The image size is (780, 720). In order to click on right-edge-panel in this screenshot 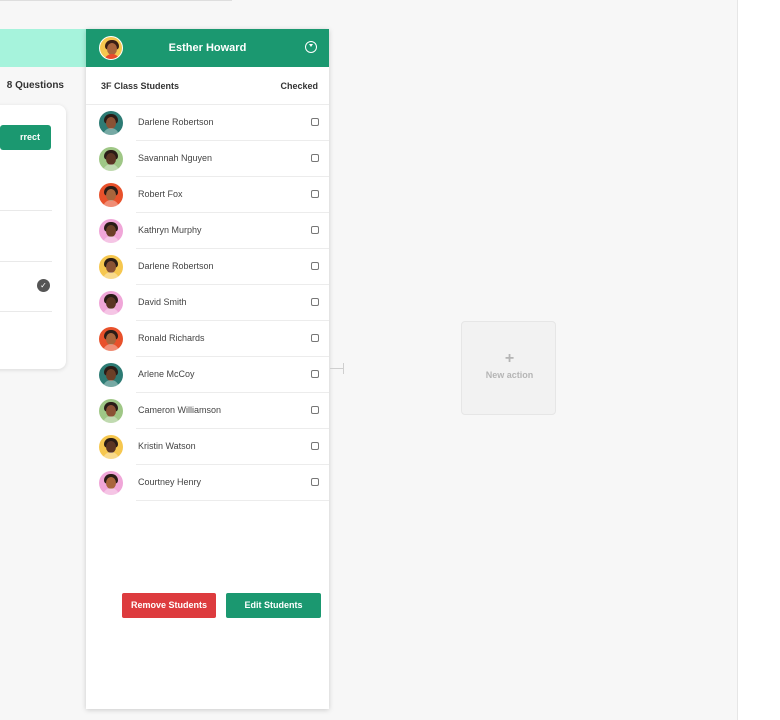, I will do `click(758, 360)`.